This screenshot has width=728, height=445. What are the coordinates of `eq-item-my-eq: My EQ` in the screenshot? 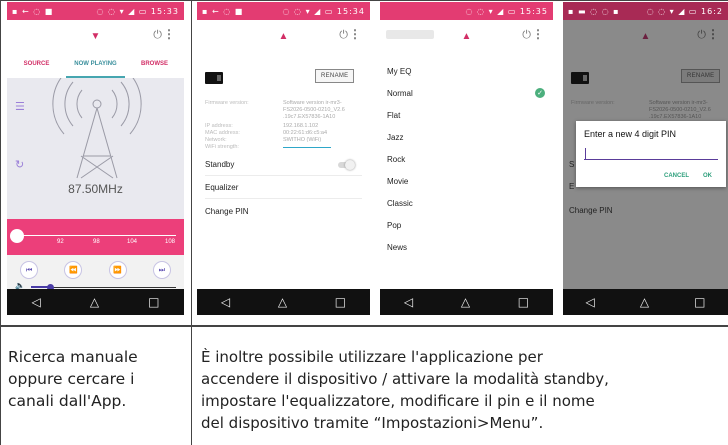 It's located at (466, 71).